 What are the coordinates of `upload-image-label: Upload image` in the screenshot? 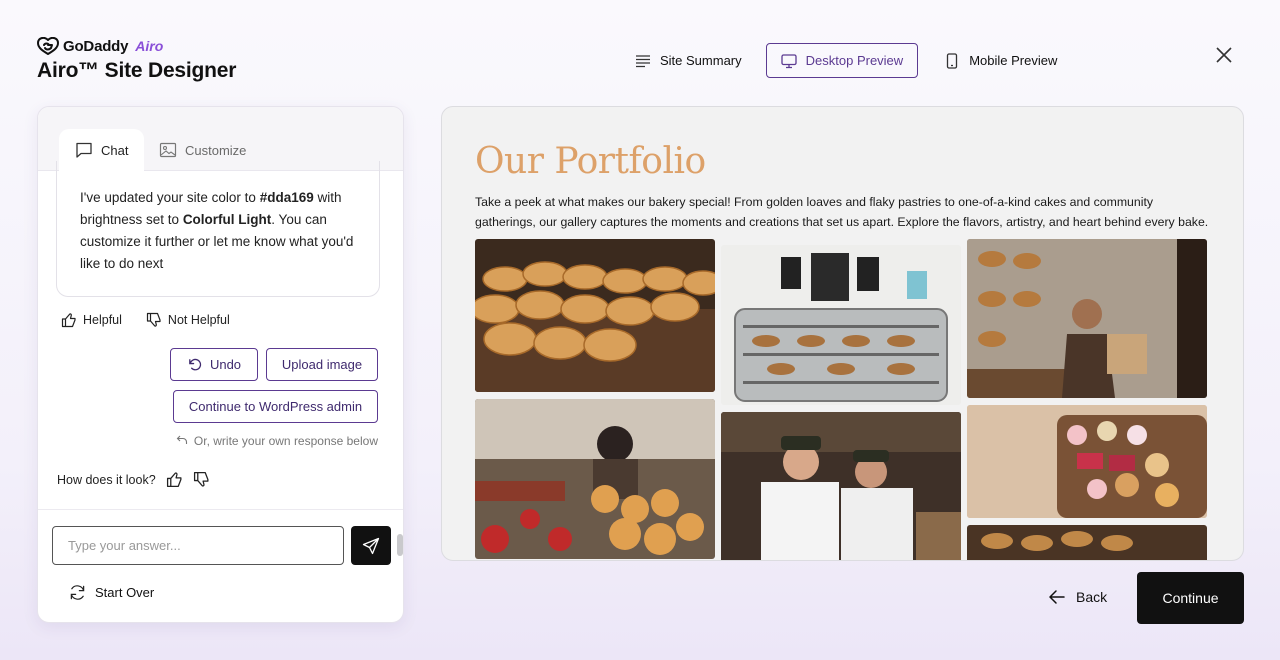 It's located at (322, 364).